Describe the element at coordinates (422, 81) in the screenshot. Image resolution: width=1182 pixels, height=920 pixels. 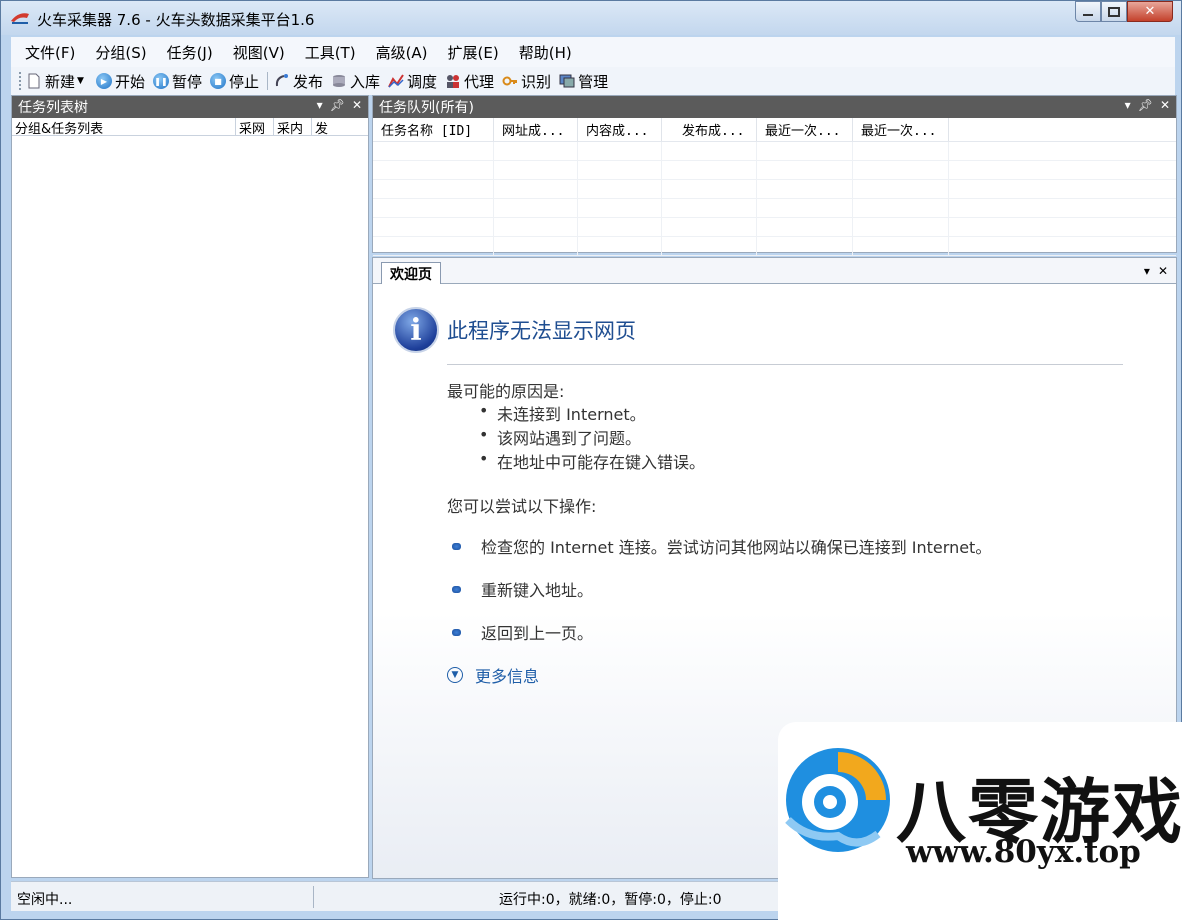
I see `schedule-label: 调度` at that location.